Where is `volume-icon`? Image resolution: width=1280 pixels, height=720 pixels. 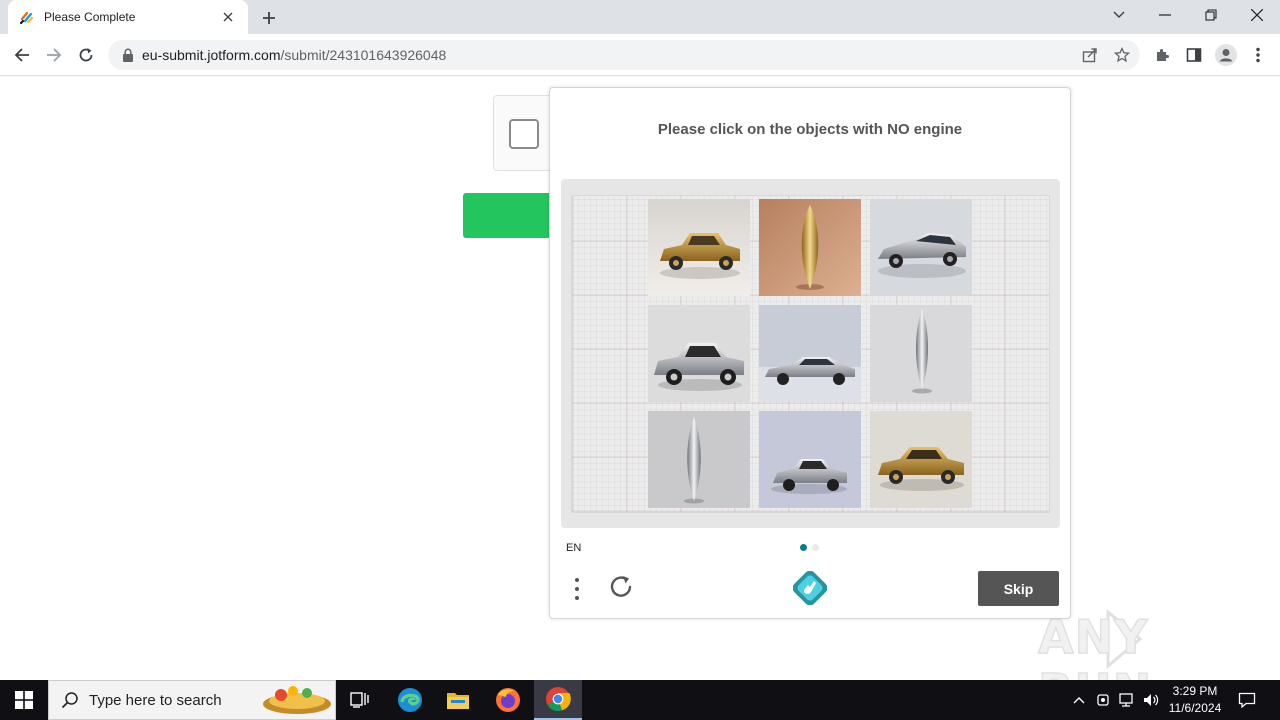 volume-icon is located at coordinates (1151, 700).